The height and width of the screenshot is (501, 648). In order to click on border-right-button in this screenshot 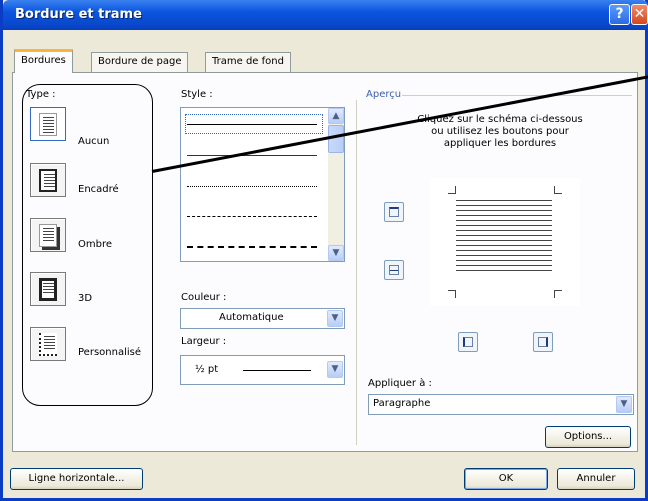, I will do `click(543, 342)`.